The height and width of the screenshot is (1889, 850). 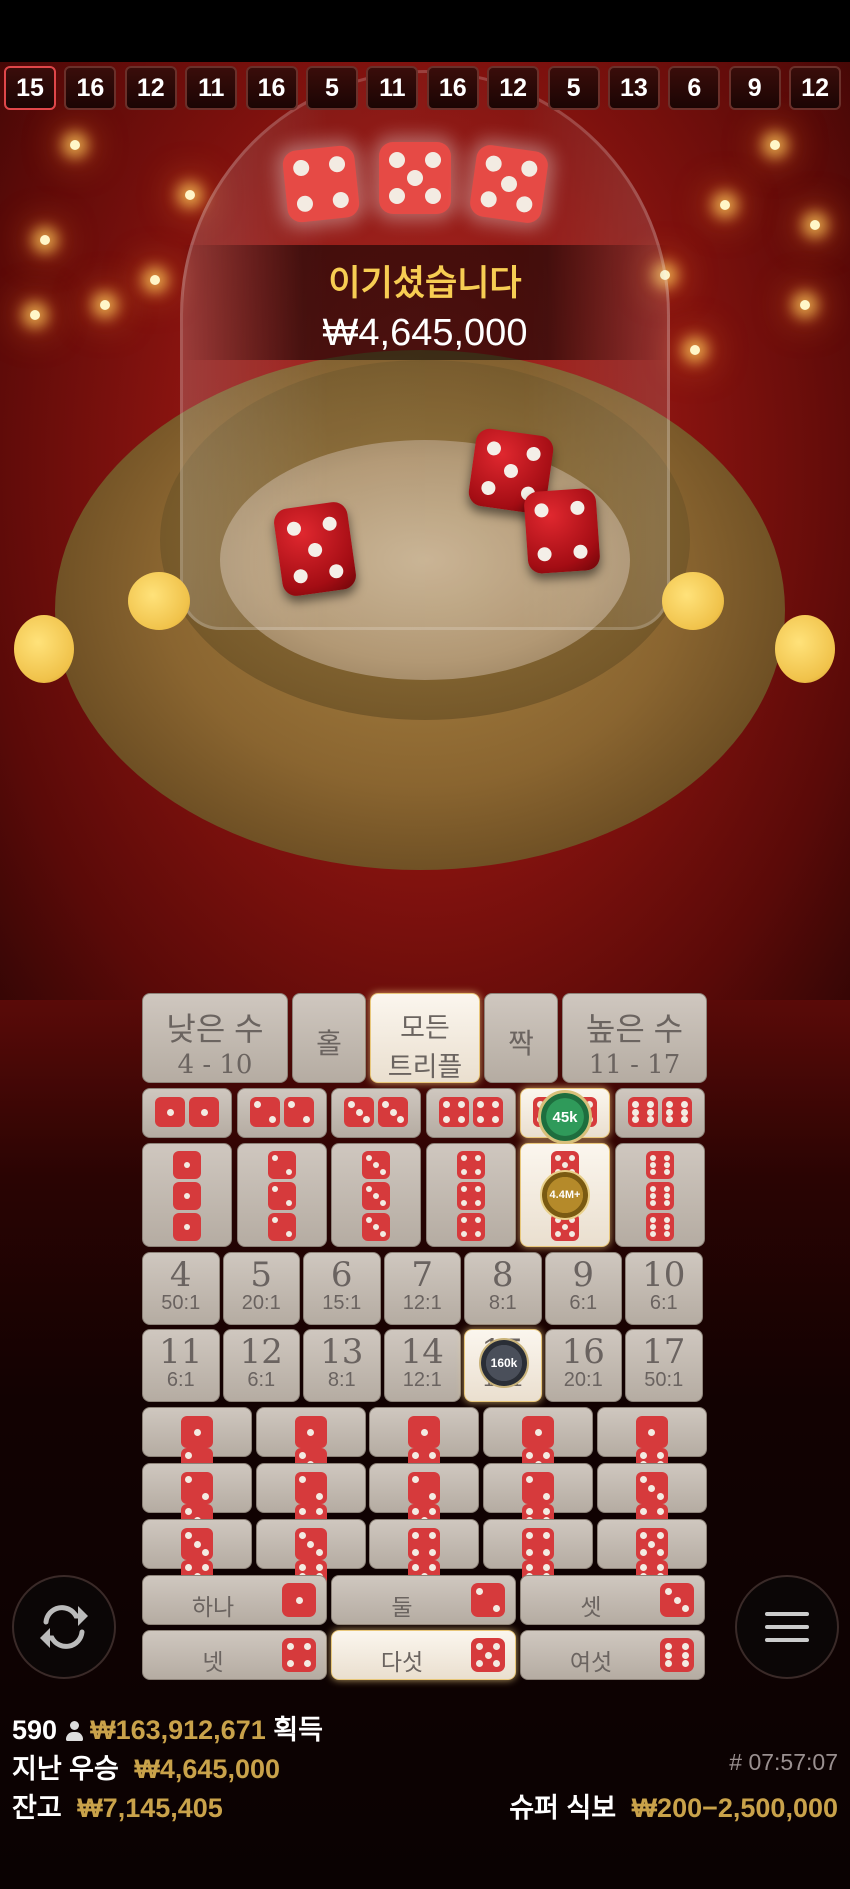 What do you see at coordinates (754, 88) in the screenshot?
I see `history-item: 9` at bounding box center [754, 88].